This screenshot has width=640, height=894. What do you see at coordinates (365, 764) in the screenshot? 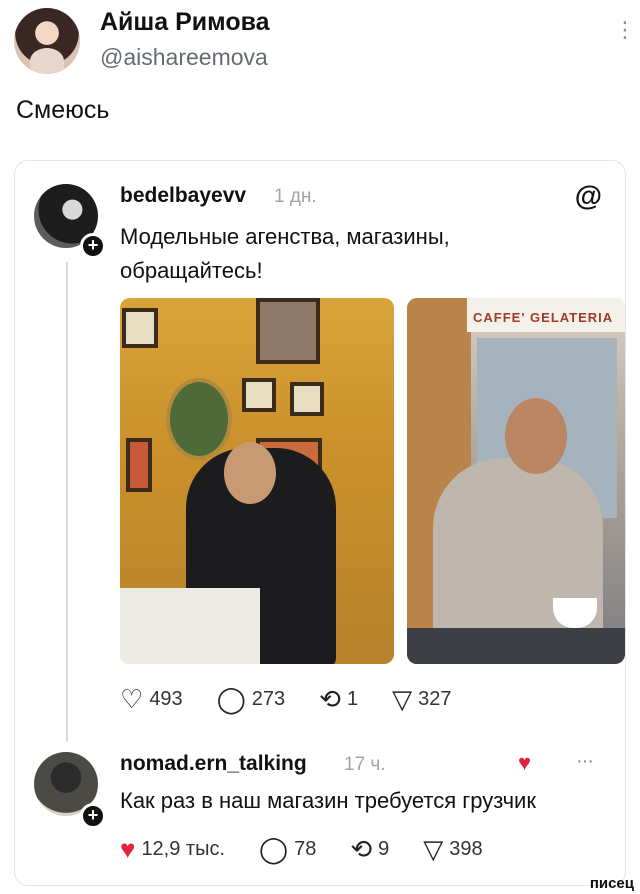
I see `reply-timestamp: 17 ч.` at bounding box center [365, 764].